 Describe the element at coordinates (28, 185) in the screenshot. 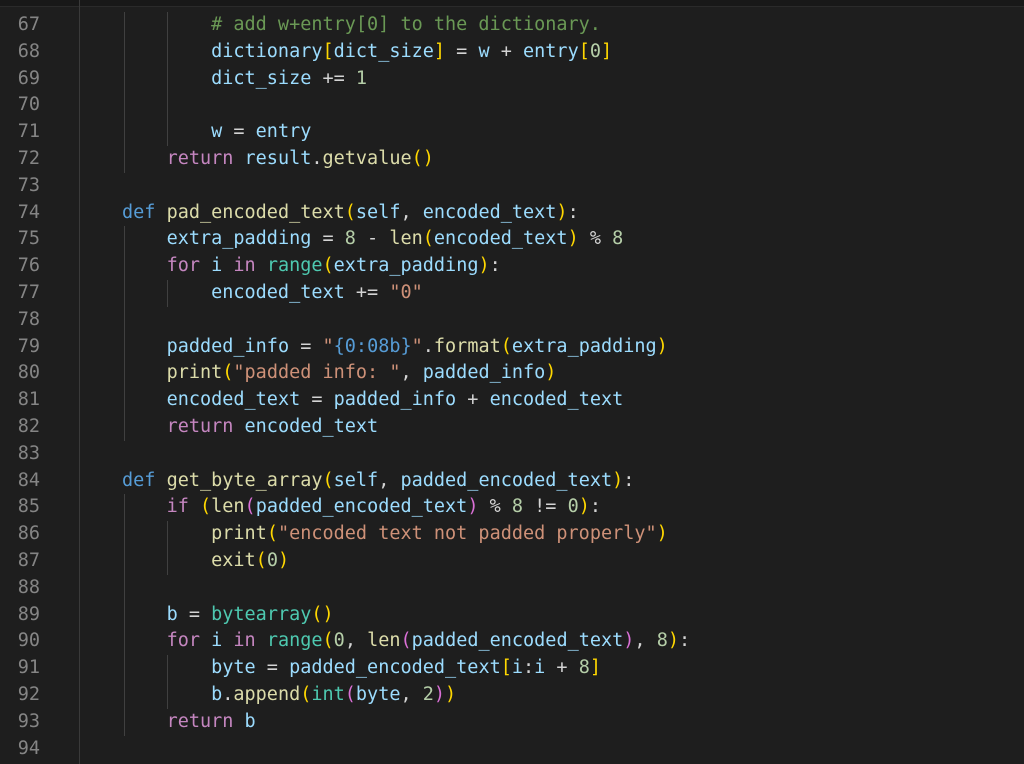

I see `line-number: 73` at that location.